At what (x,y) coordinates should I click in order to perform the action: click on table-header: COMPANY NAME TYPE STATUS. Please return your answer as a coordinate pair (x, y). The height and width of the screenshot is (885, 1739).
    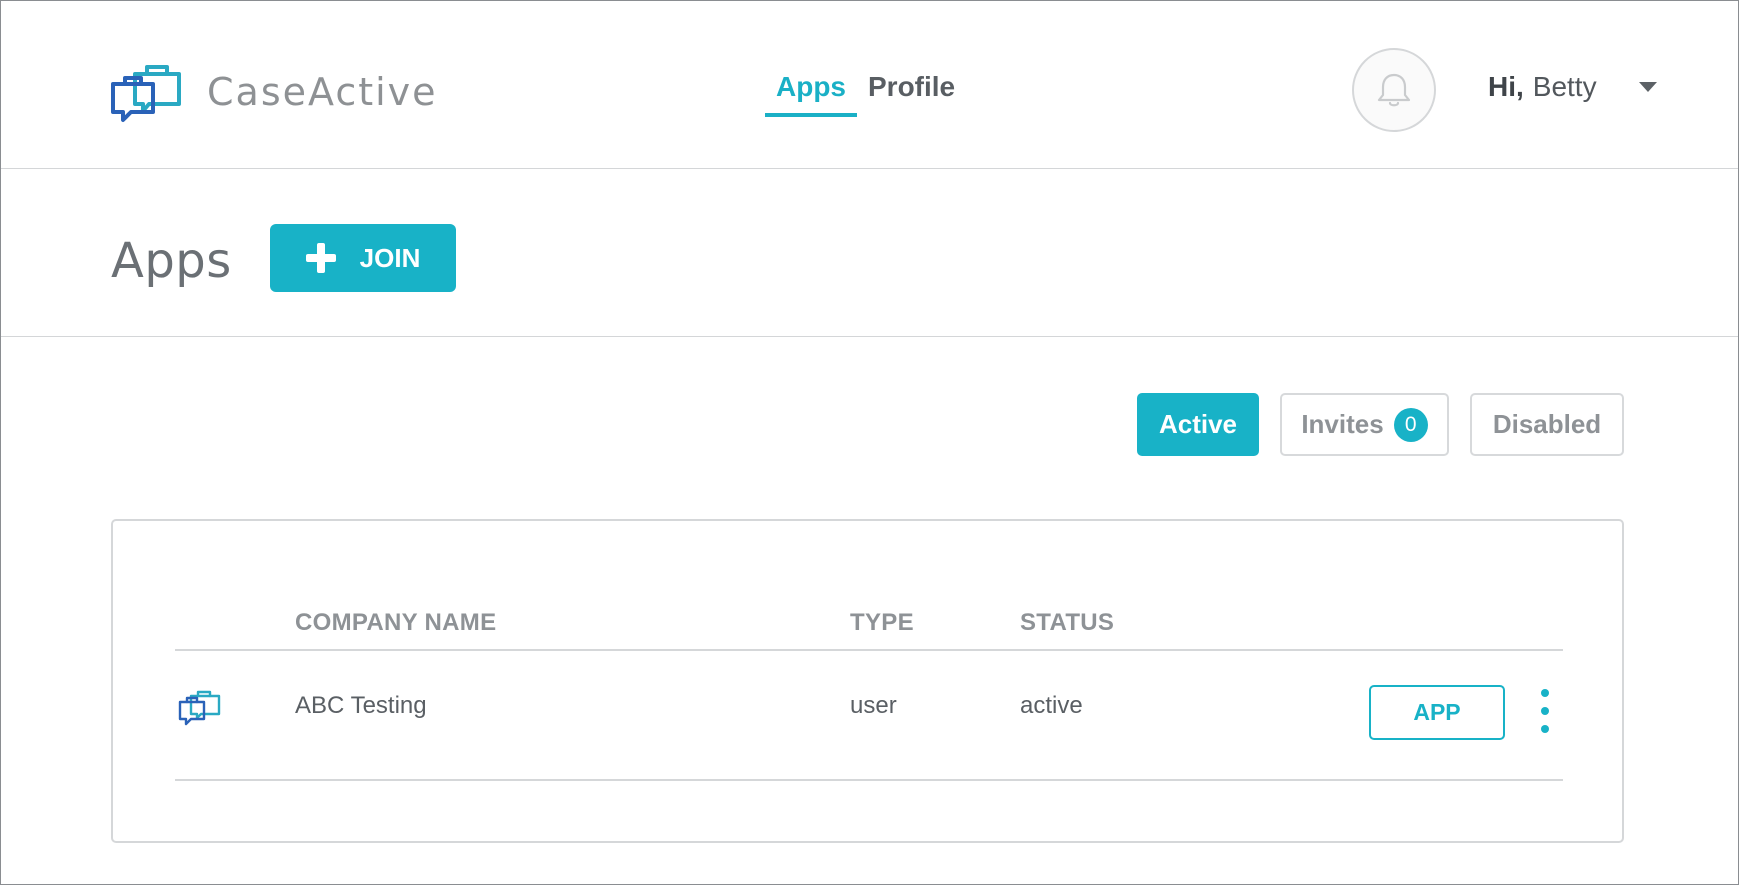
    Looking at the image, I should click on (869, 630).